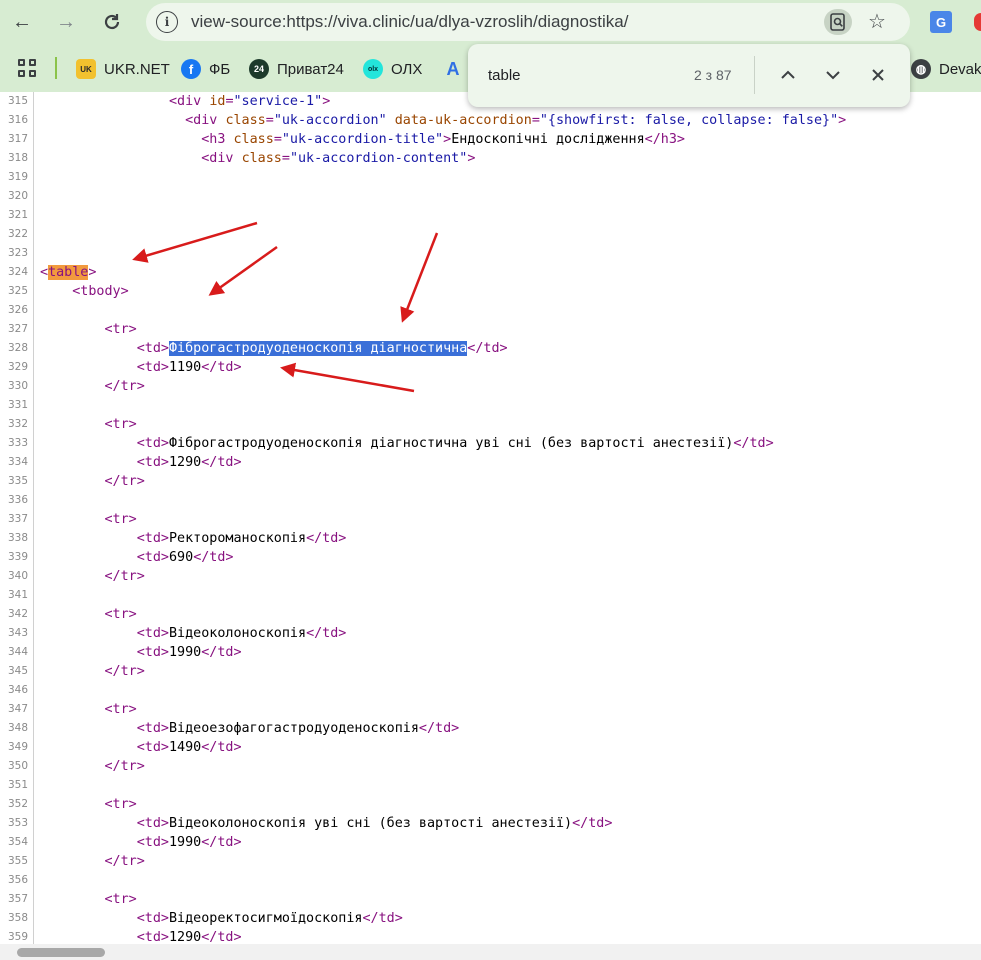  I want to click on line-number: 327, so click(17, 329).